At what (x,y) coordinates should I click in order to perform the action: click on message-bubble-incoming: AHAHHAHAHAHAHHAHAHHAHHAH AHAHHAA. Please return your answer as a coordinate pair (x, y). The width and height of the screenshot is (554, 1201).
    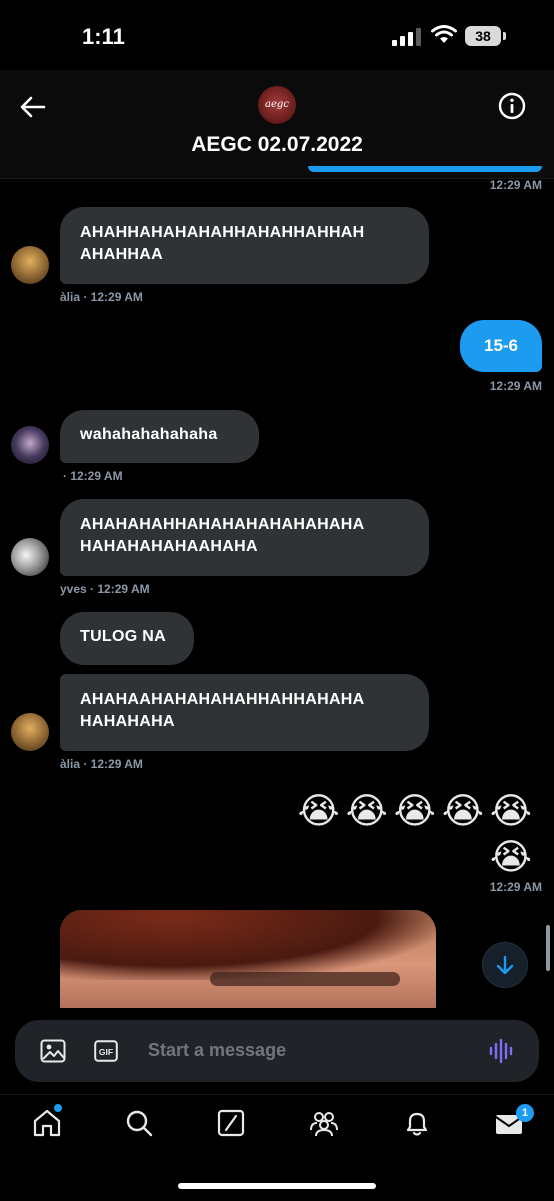
    Looking at the image, I should click on (244, 245).